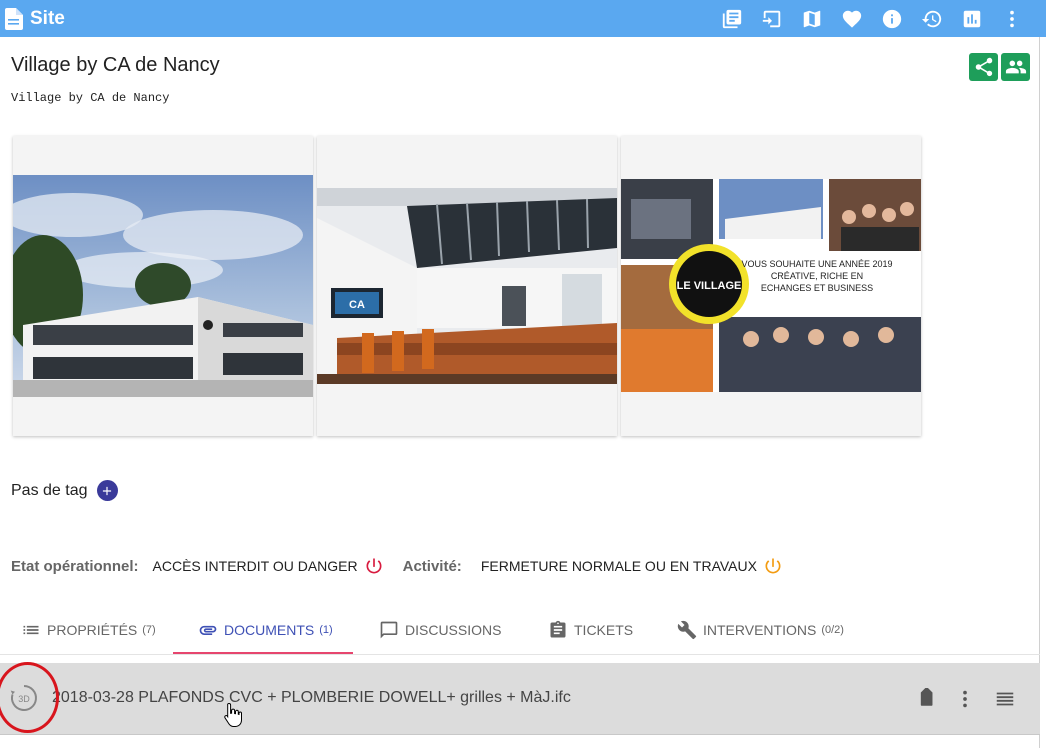 The height and width of the screenshot is (748, 1046). I want to click on attachment-icon, so click(208, 630).